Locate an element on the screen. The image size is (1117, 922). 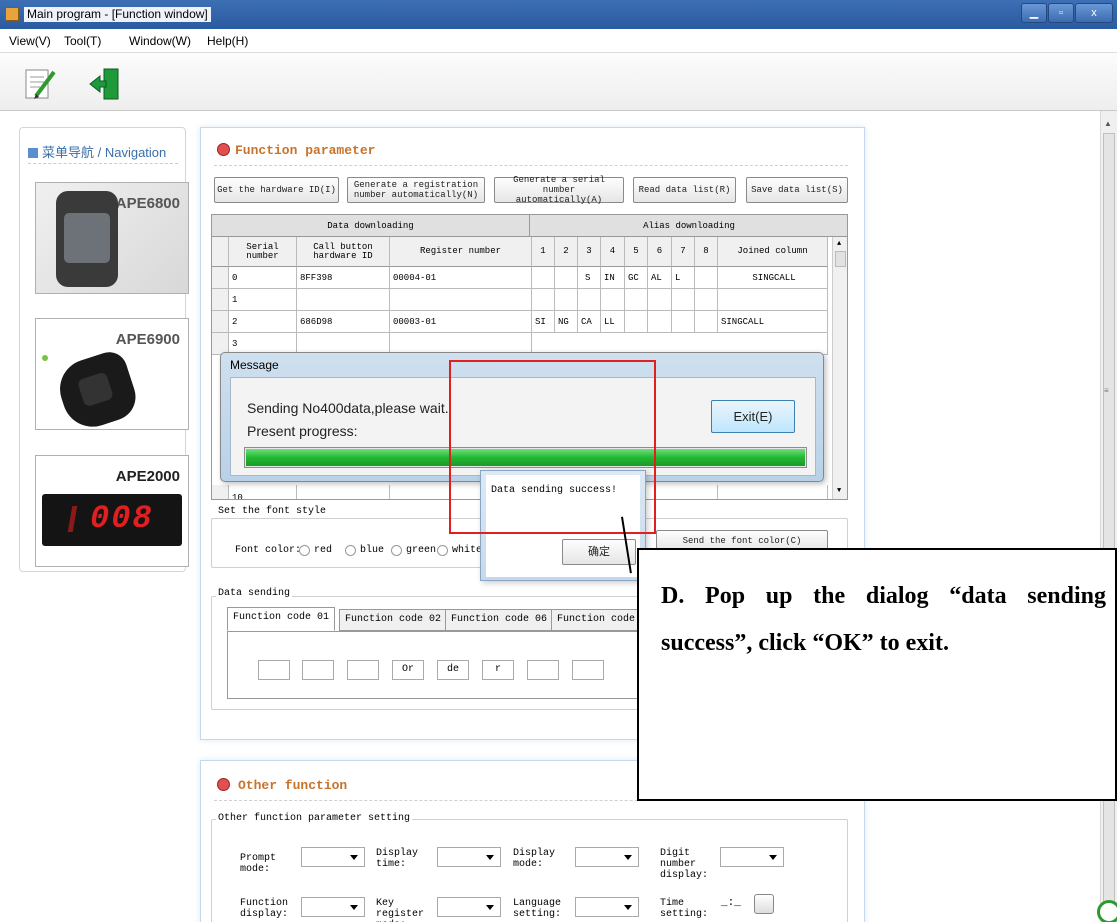
radio-blue is located at coordinates (350, 550).